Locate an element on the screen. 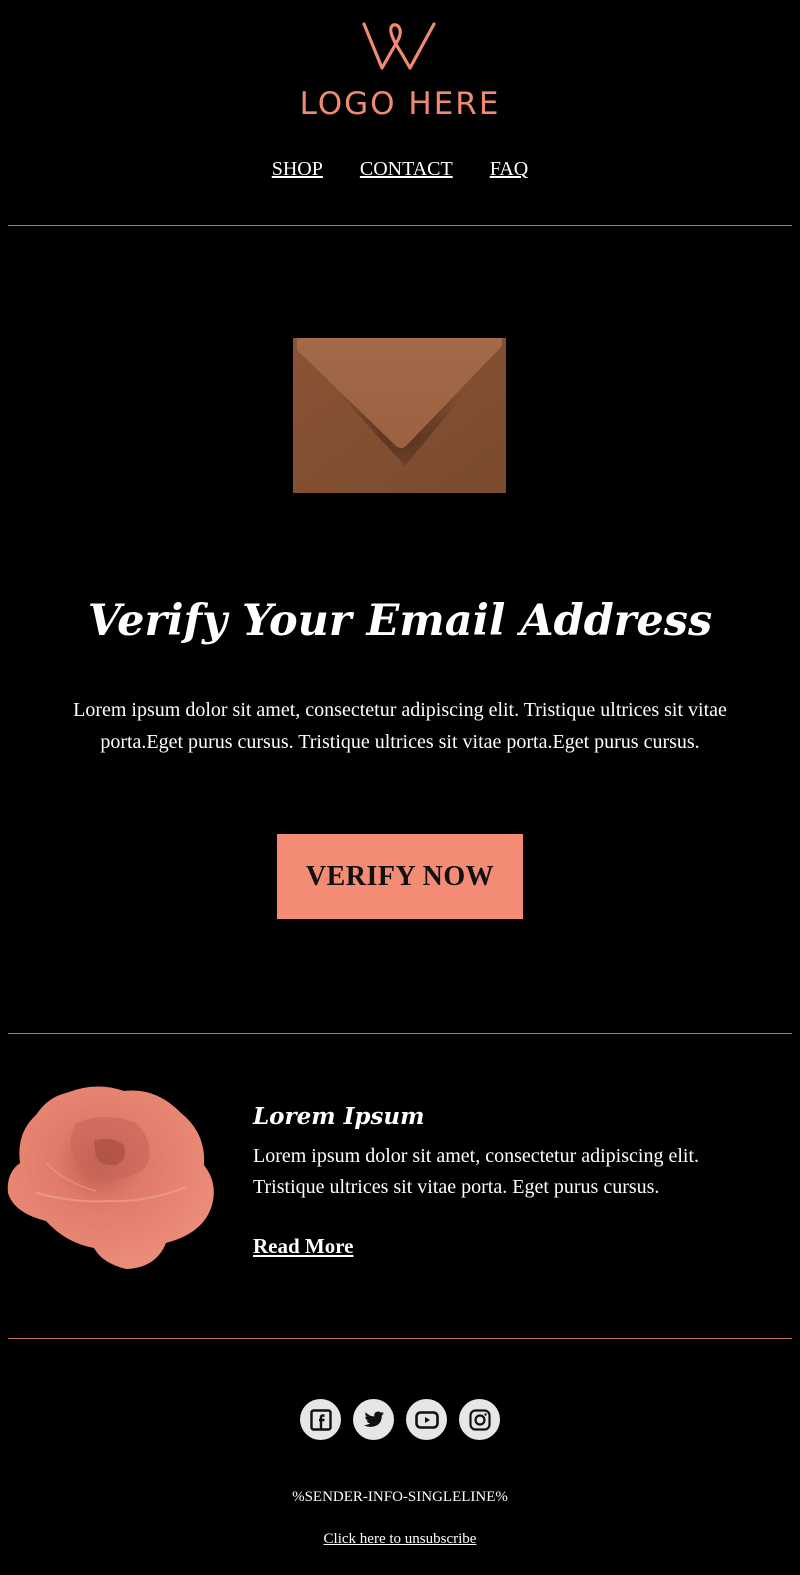 This screenshot has width=800, height=1575. nav-shop-link: SHOP is located at coordinates (297, 169).